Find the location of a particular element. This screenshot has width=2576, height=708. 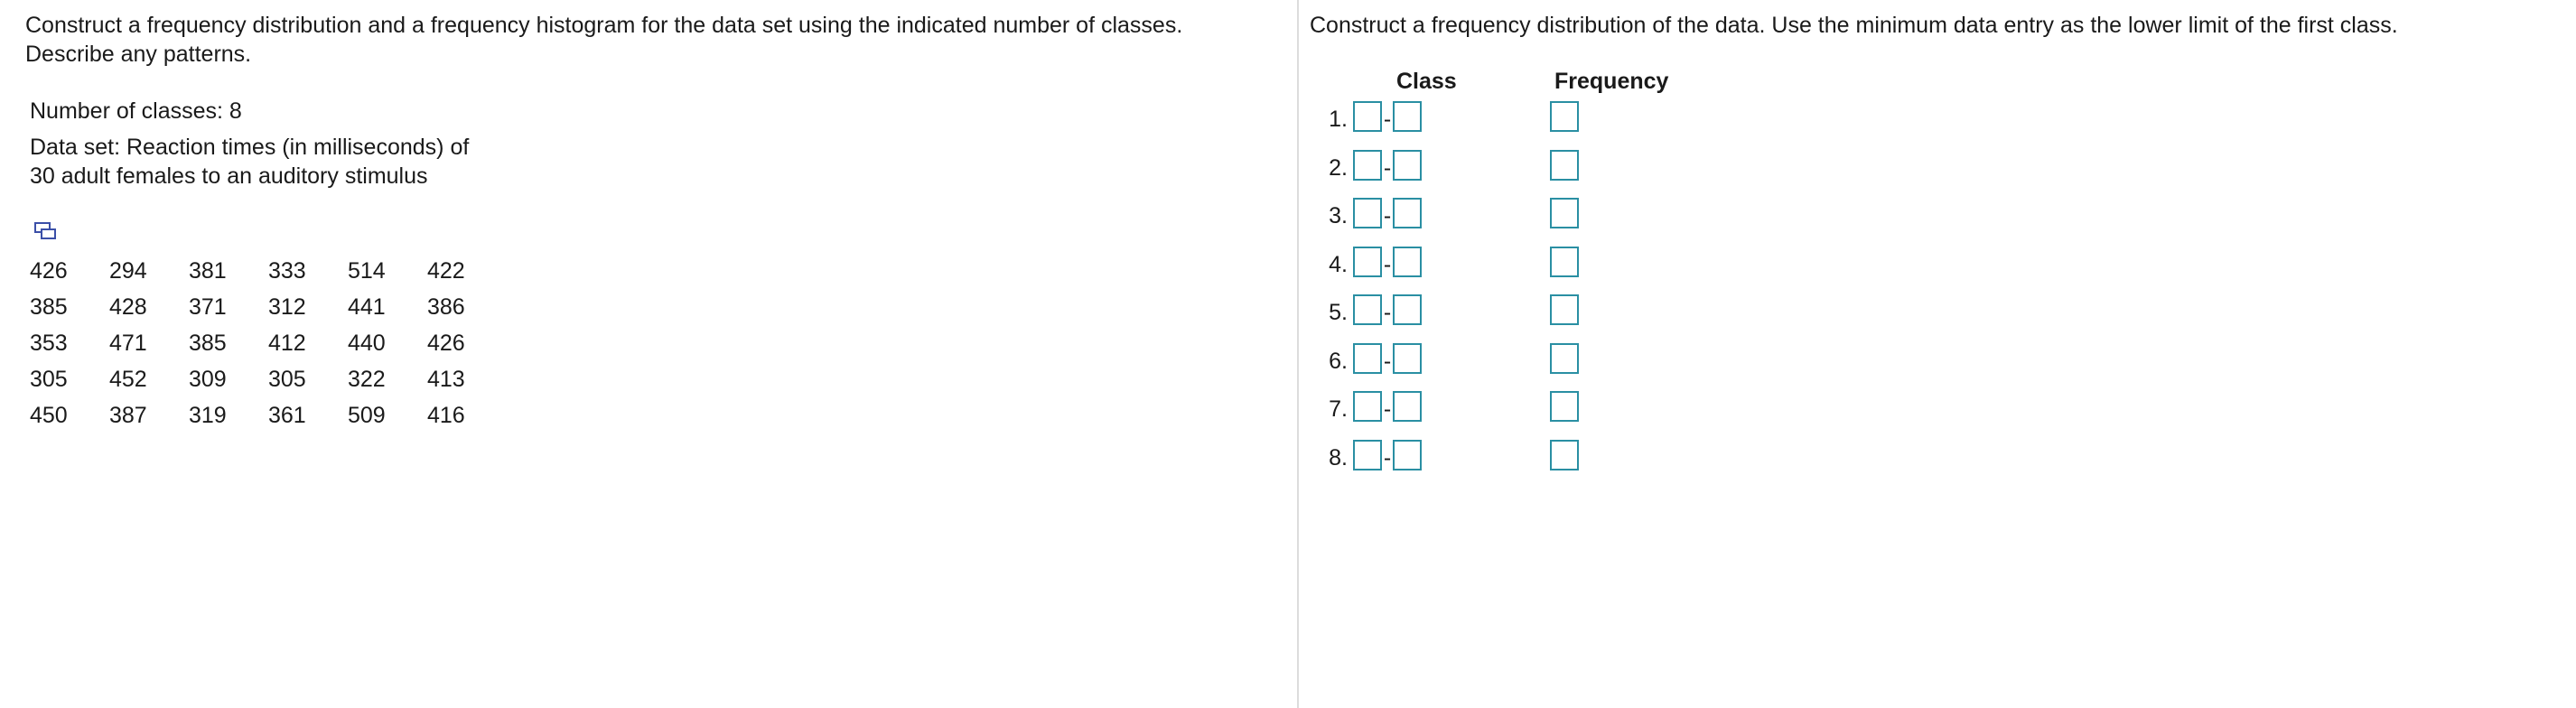

row-number: 1. is located at coordinates (1338, 119).